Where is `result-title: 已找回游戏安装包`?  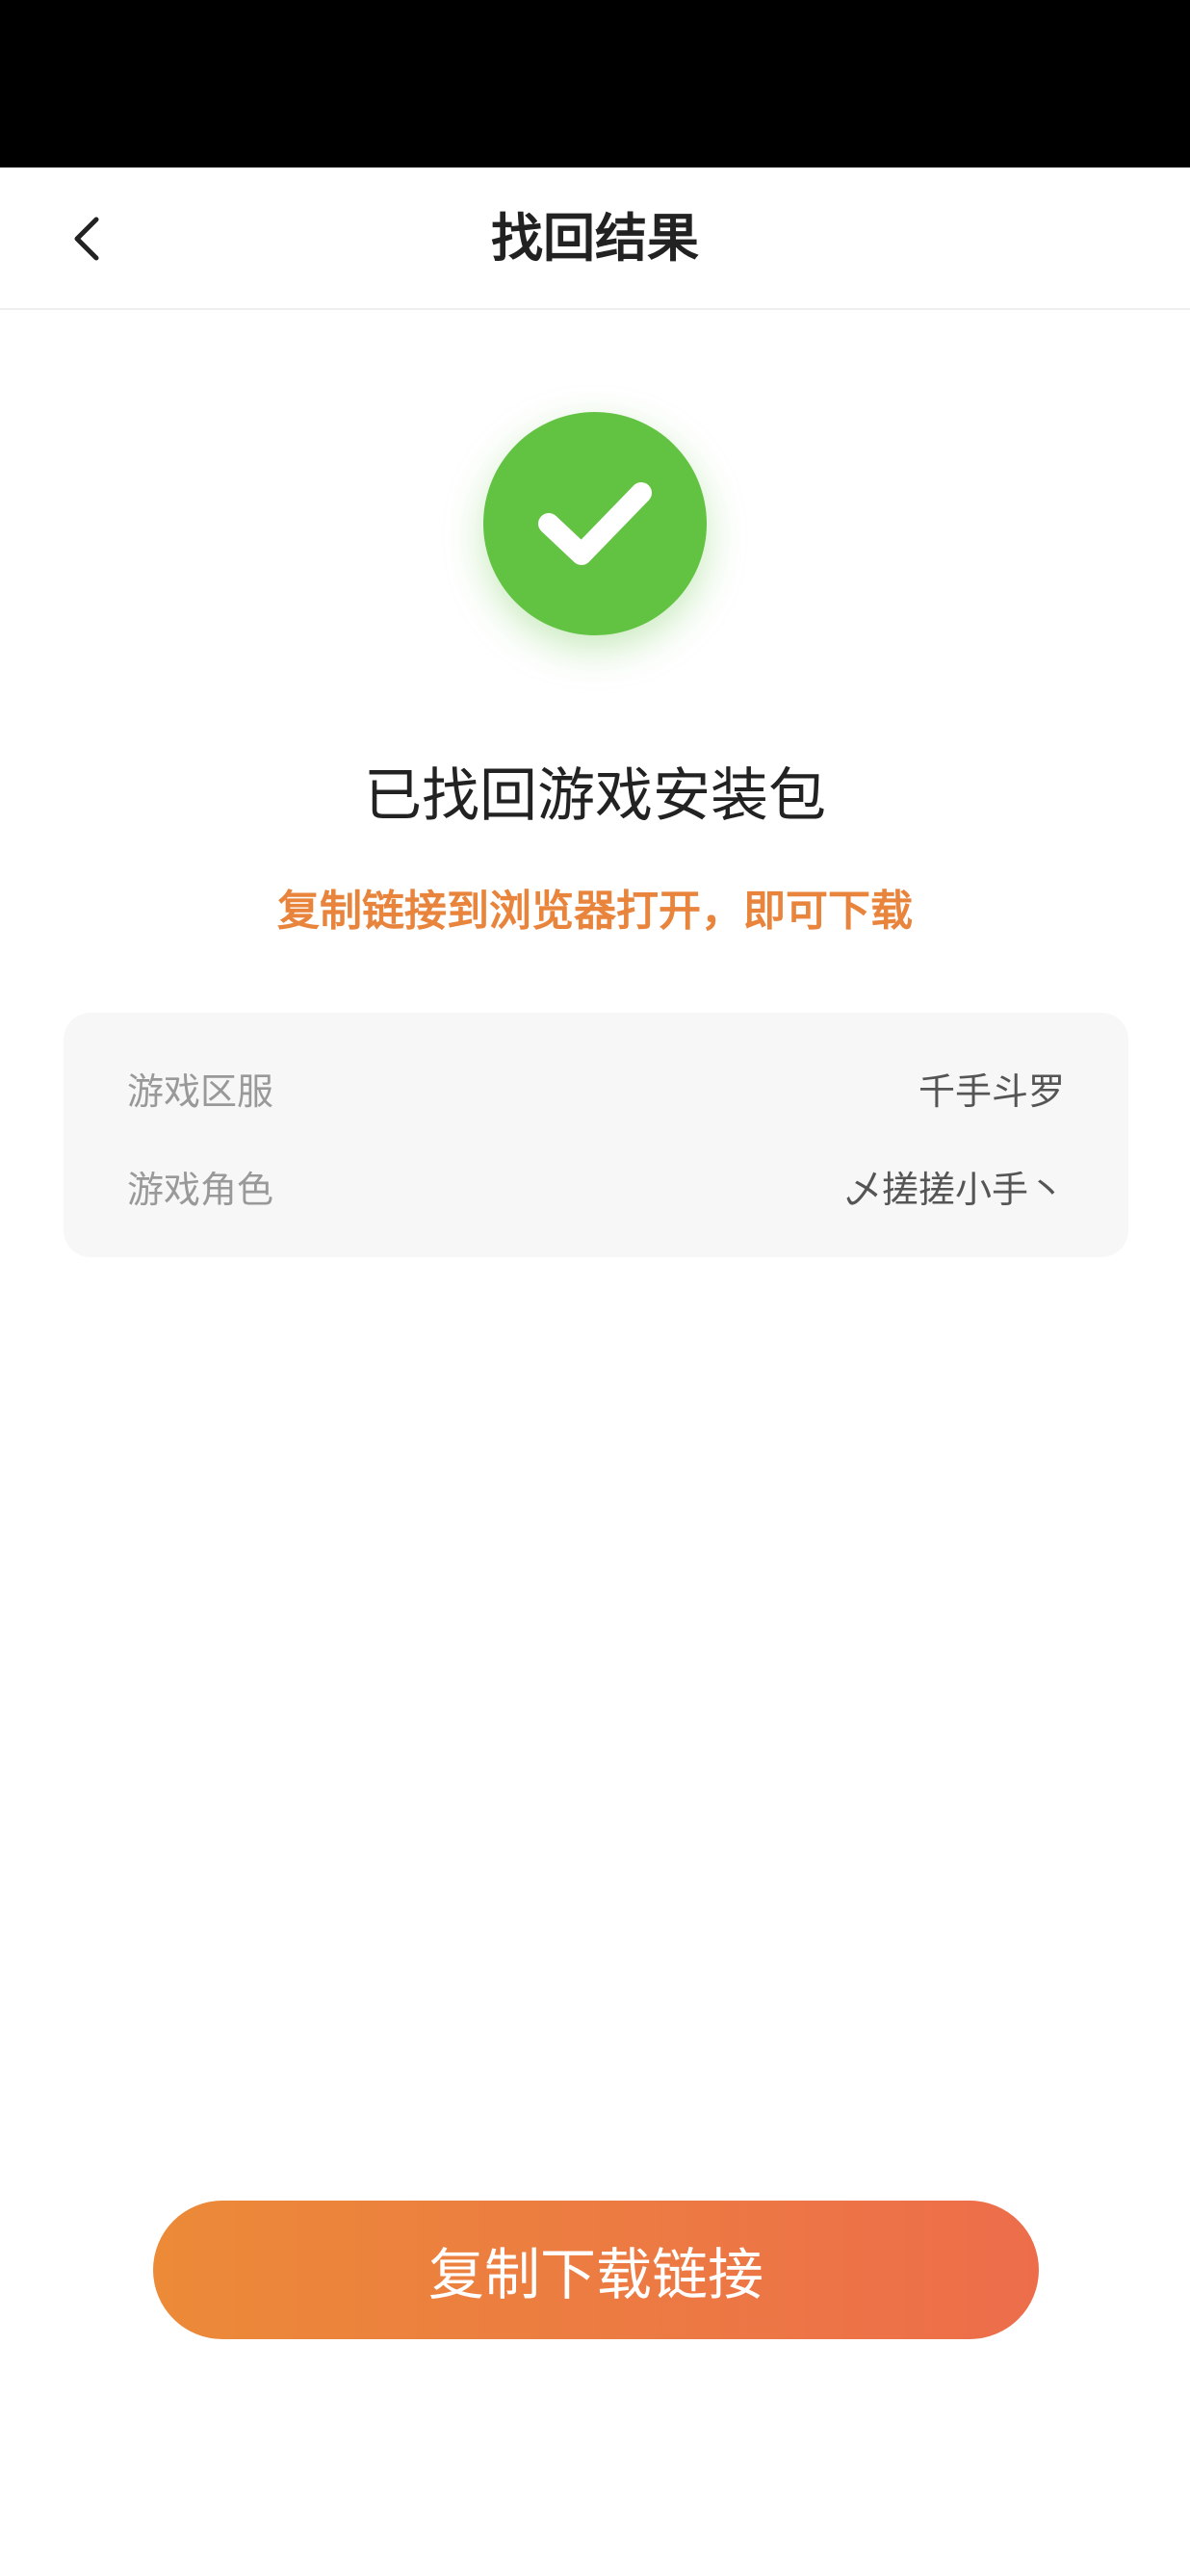 result-title: 已找回游戏安装包 is located at coordinates (595, 796).